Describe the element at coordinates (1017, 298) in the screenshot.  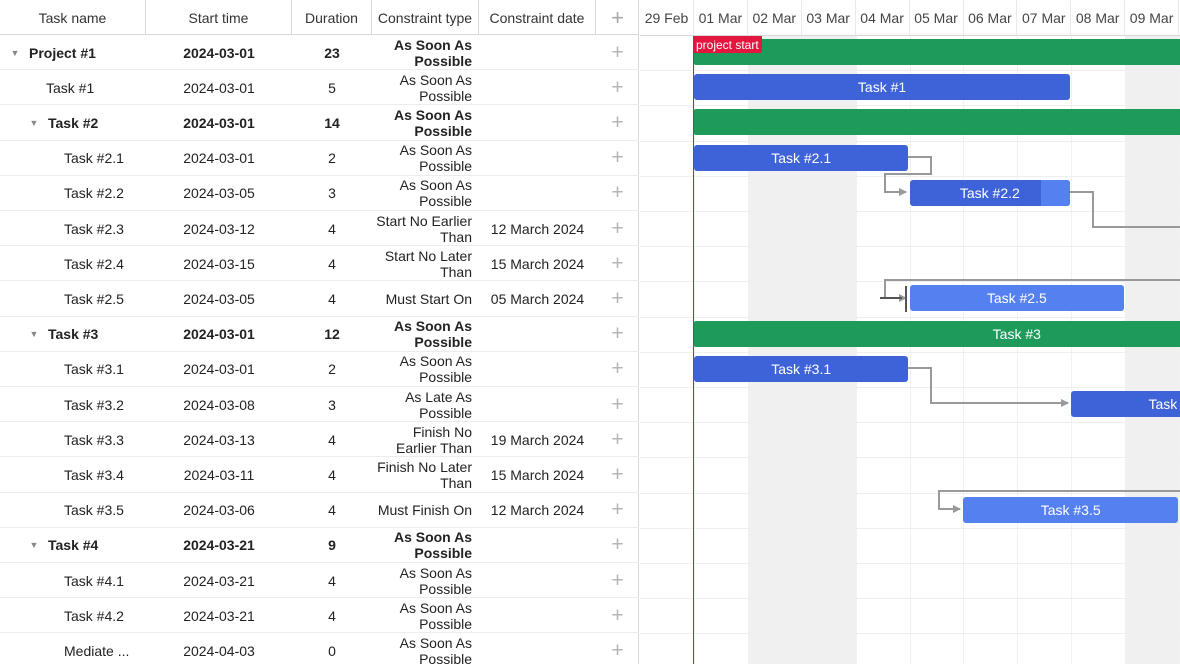
I see `task-bar: Task #2.5` at that location.